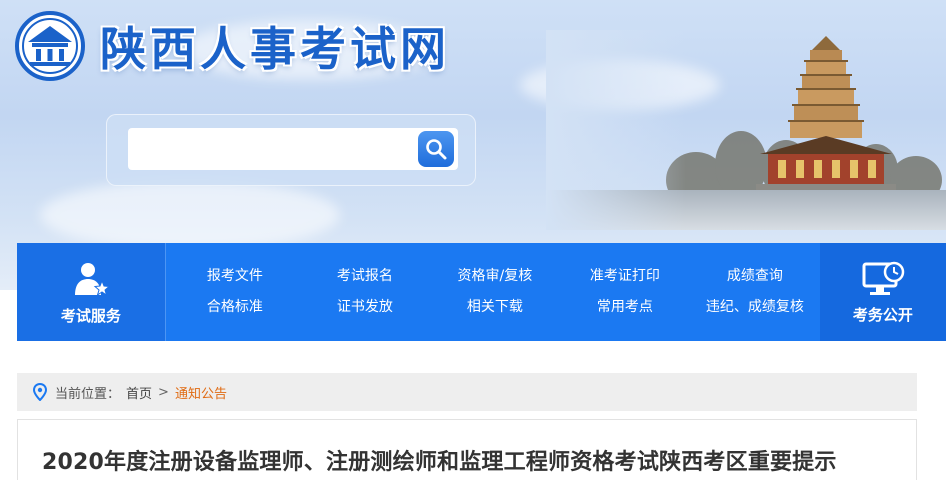 The width and height of the screenshot is (946, 480). Describe the element at coordinates (755, 276) in the screenshot. I see `nav-link-score-query: 成绩查询` at that location.